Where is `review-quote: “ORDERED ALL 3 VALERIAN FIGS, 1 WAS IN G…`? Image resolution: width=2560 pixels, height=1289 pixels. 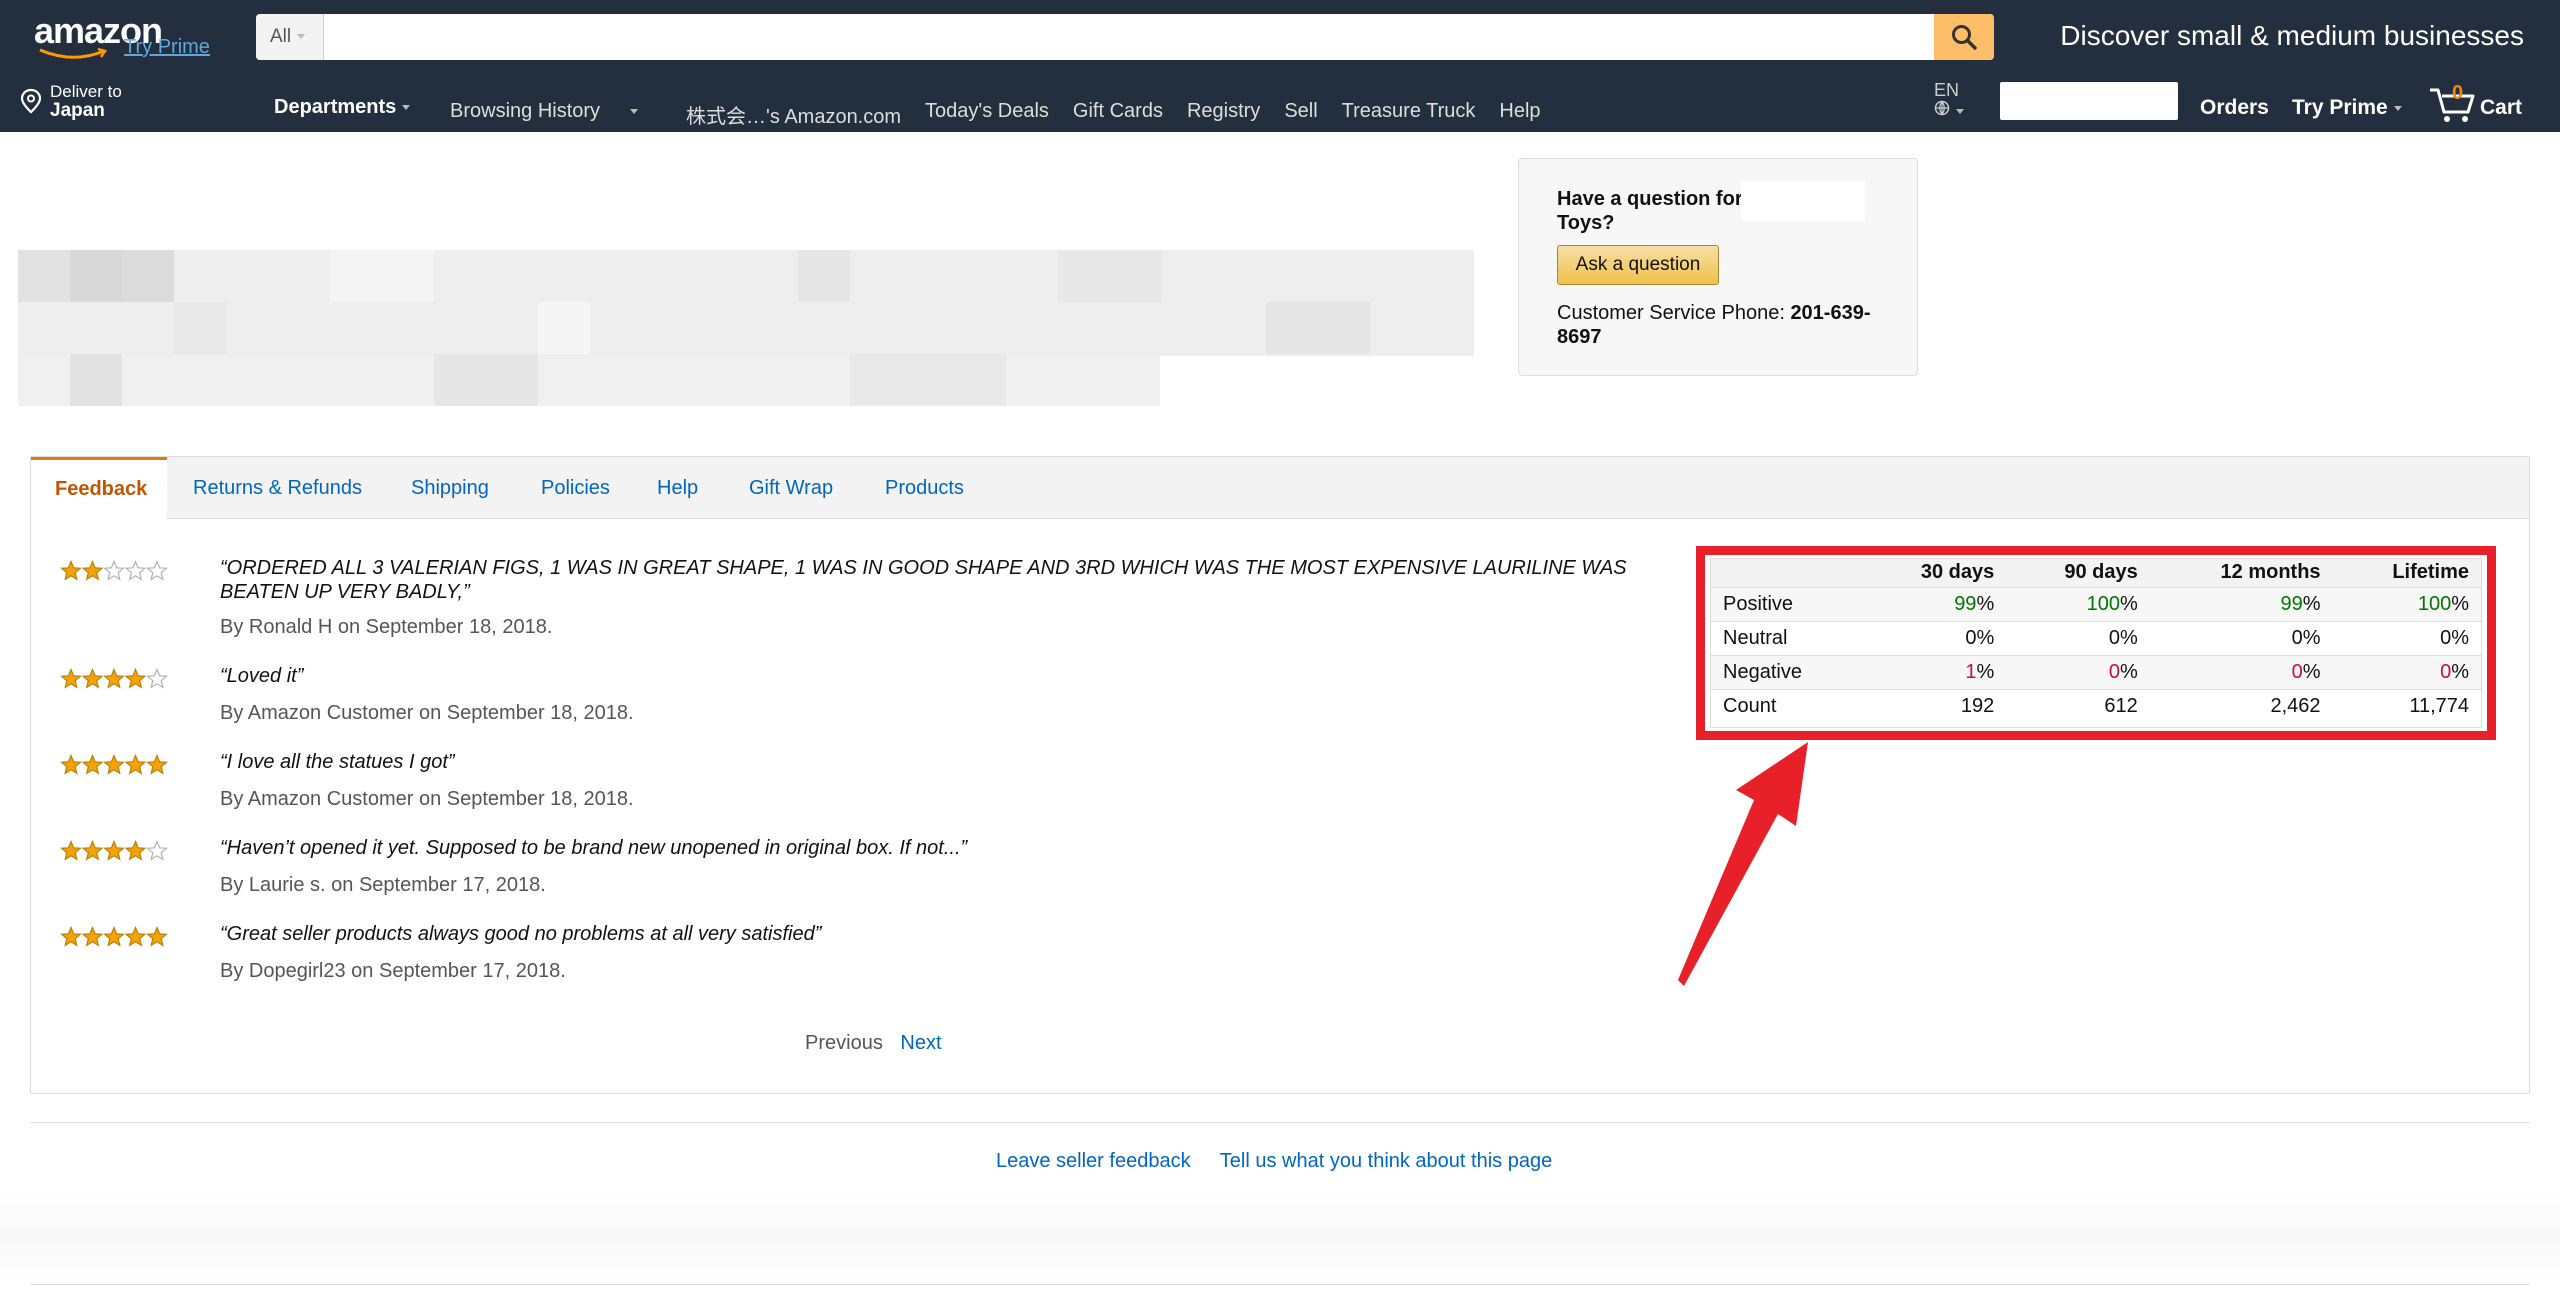 review-quote: “ORDERED ALL 3 VALERIAN FIGS, 1 WAS IN G… is located at coordinates (923, 580).